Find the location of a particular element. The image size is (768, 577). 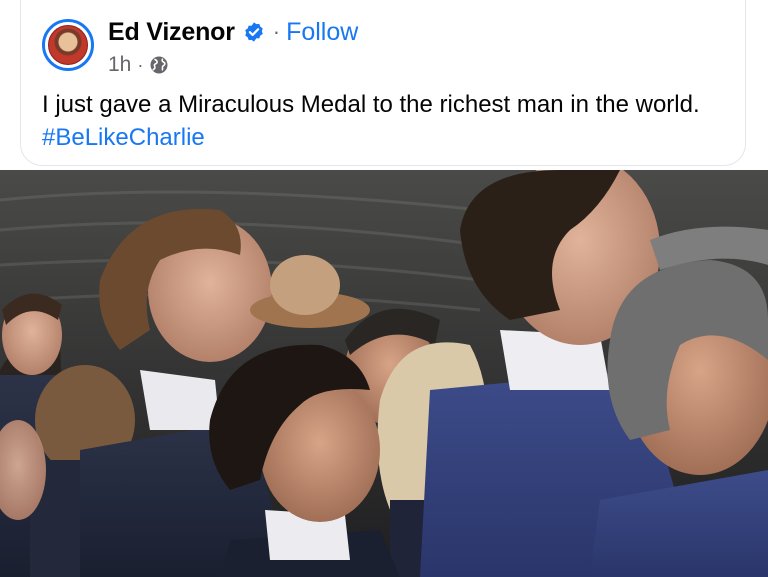

follow-button: Follow is located at coordinates (322, 32).